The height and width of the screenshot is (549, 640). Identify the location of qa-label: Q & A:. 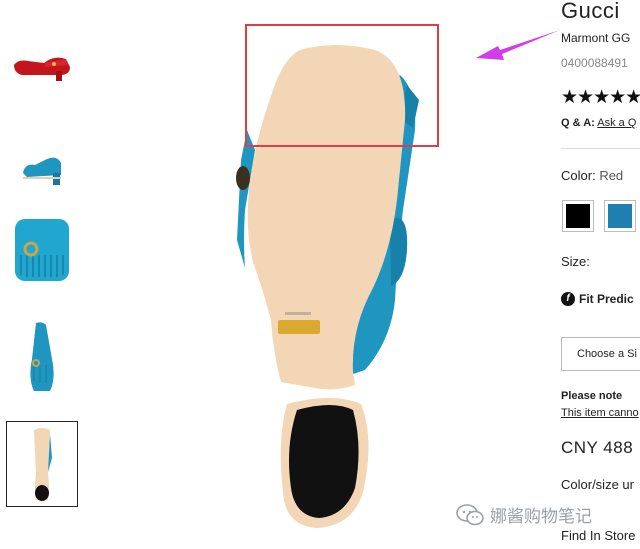
(578, 123).